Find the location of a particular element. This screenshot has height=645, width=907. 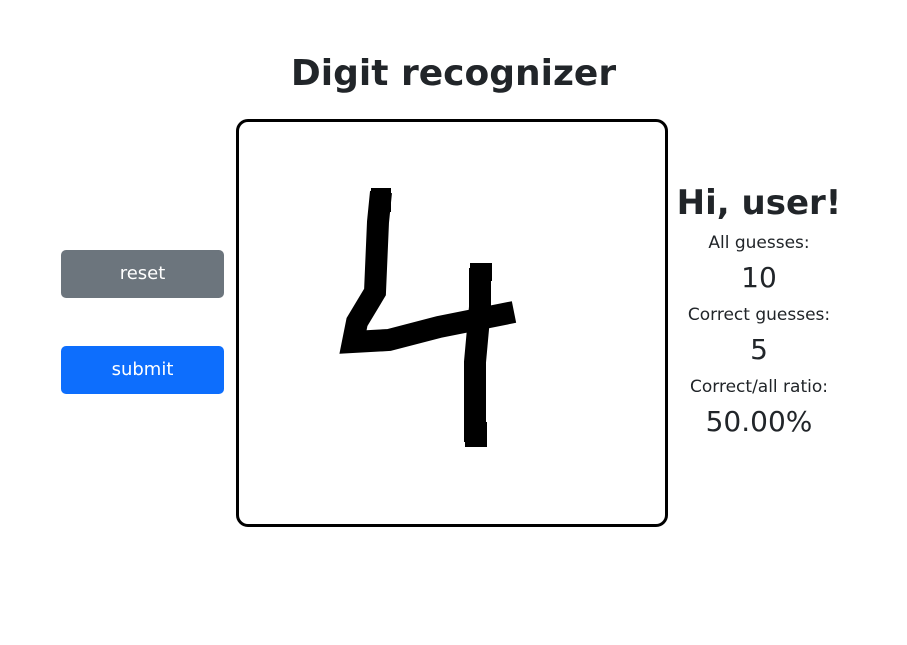

ratio-label: Correct/all ratio: is located at coordinates (759, 387).